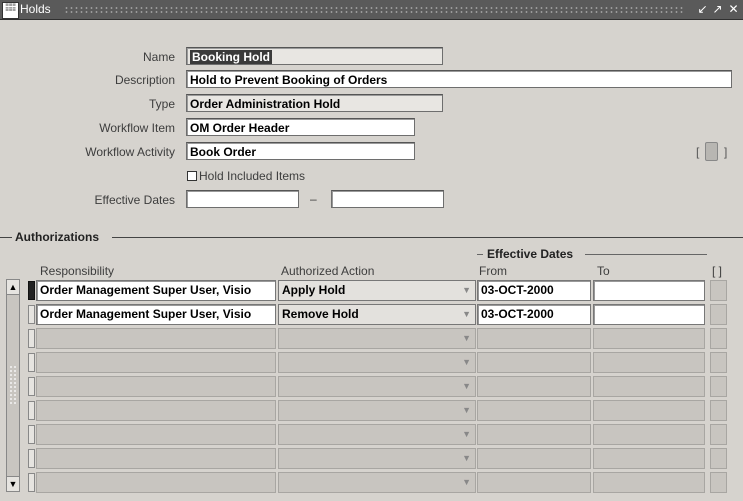 The width and height of the screenshot is (743, 501). I want to click on section-divider-left, so click(6, 237).